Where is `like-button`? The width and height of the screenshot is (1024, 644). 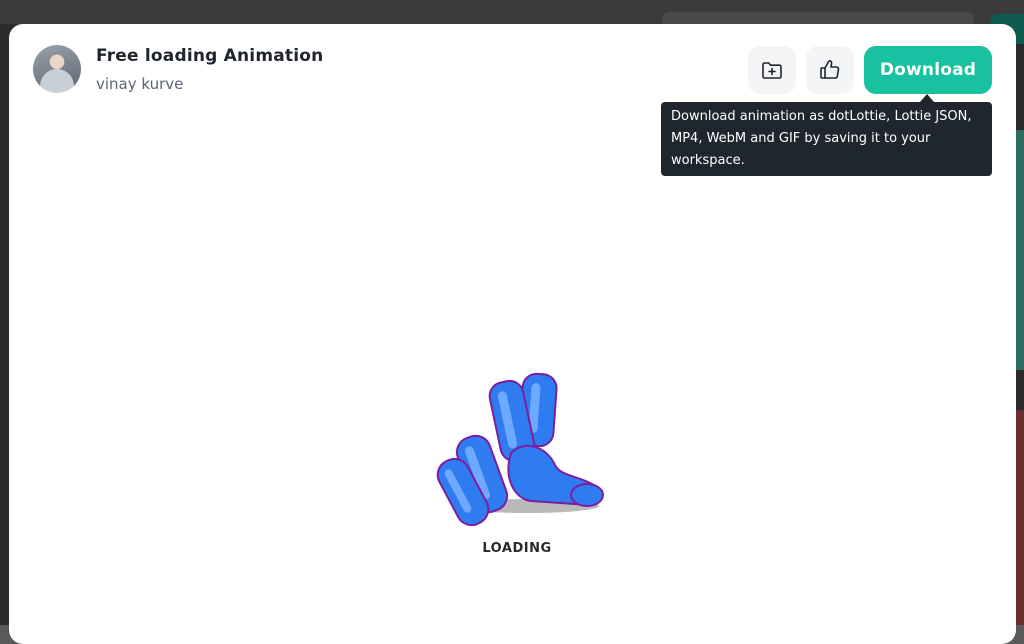
like-button is located at coordinates (830, 70).